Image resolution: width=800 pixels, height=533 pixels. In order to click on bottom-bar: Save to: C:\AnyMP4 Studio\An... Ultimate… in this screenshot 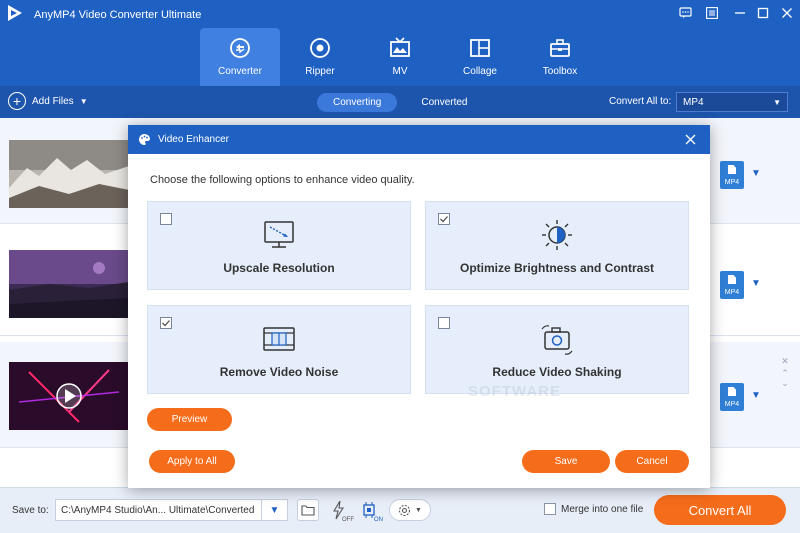, I will do `click(400, 510)`.